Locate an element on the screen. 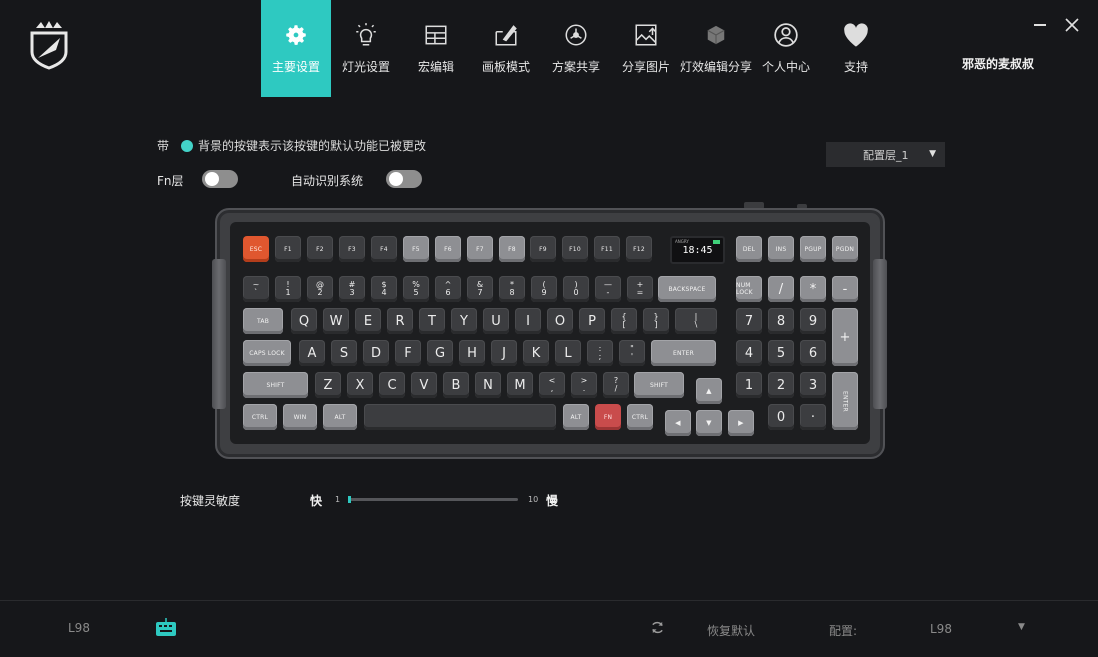 This screenshot has width=1098, height=657. key-f6: F6 is located at coordinates (448, 249).